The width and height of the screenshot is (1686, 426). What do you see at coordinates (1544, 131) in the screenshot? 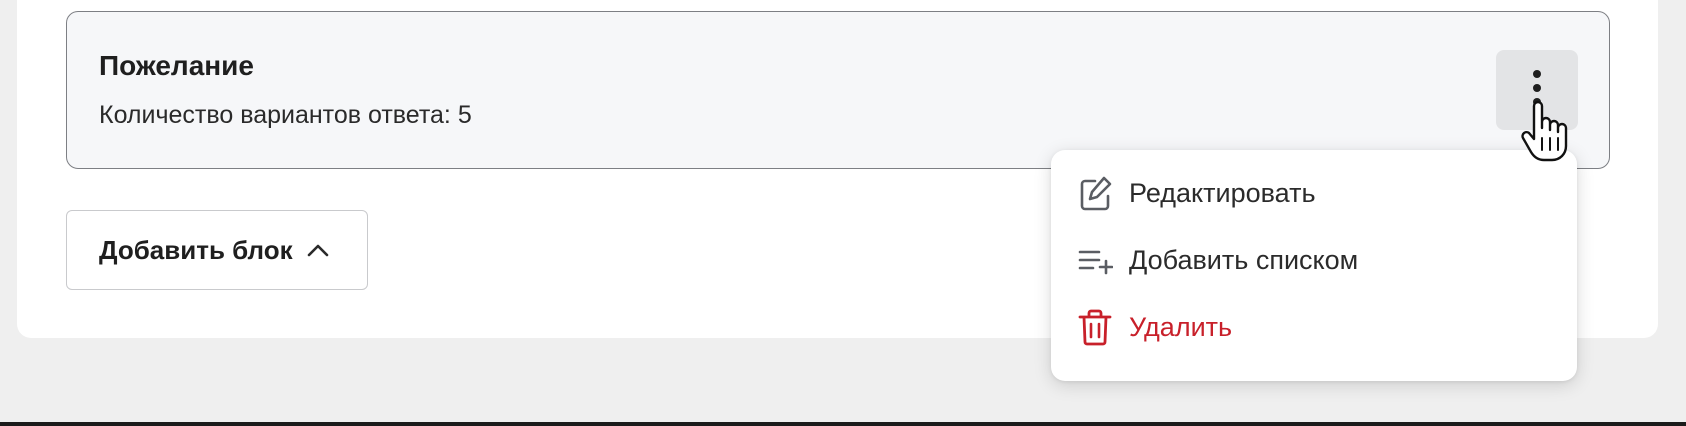
I see `hand-pointer-cursor-icon` at bounding box center [1544, 131].